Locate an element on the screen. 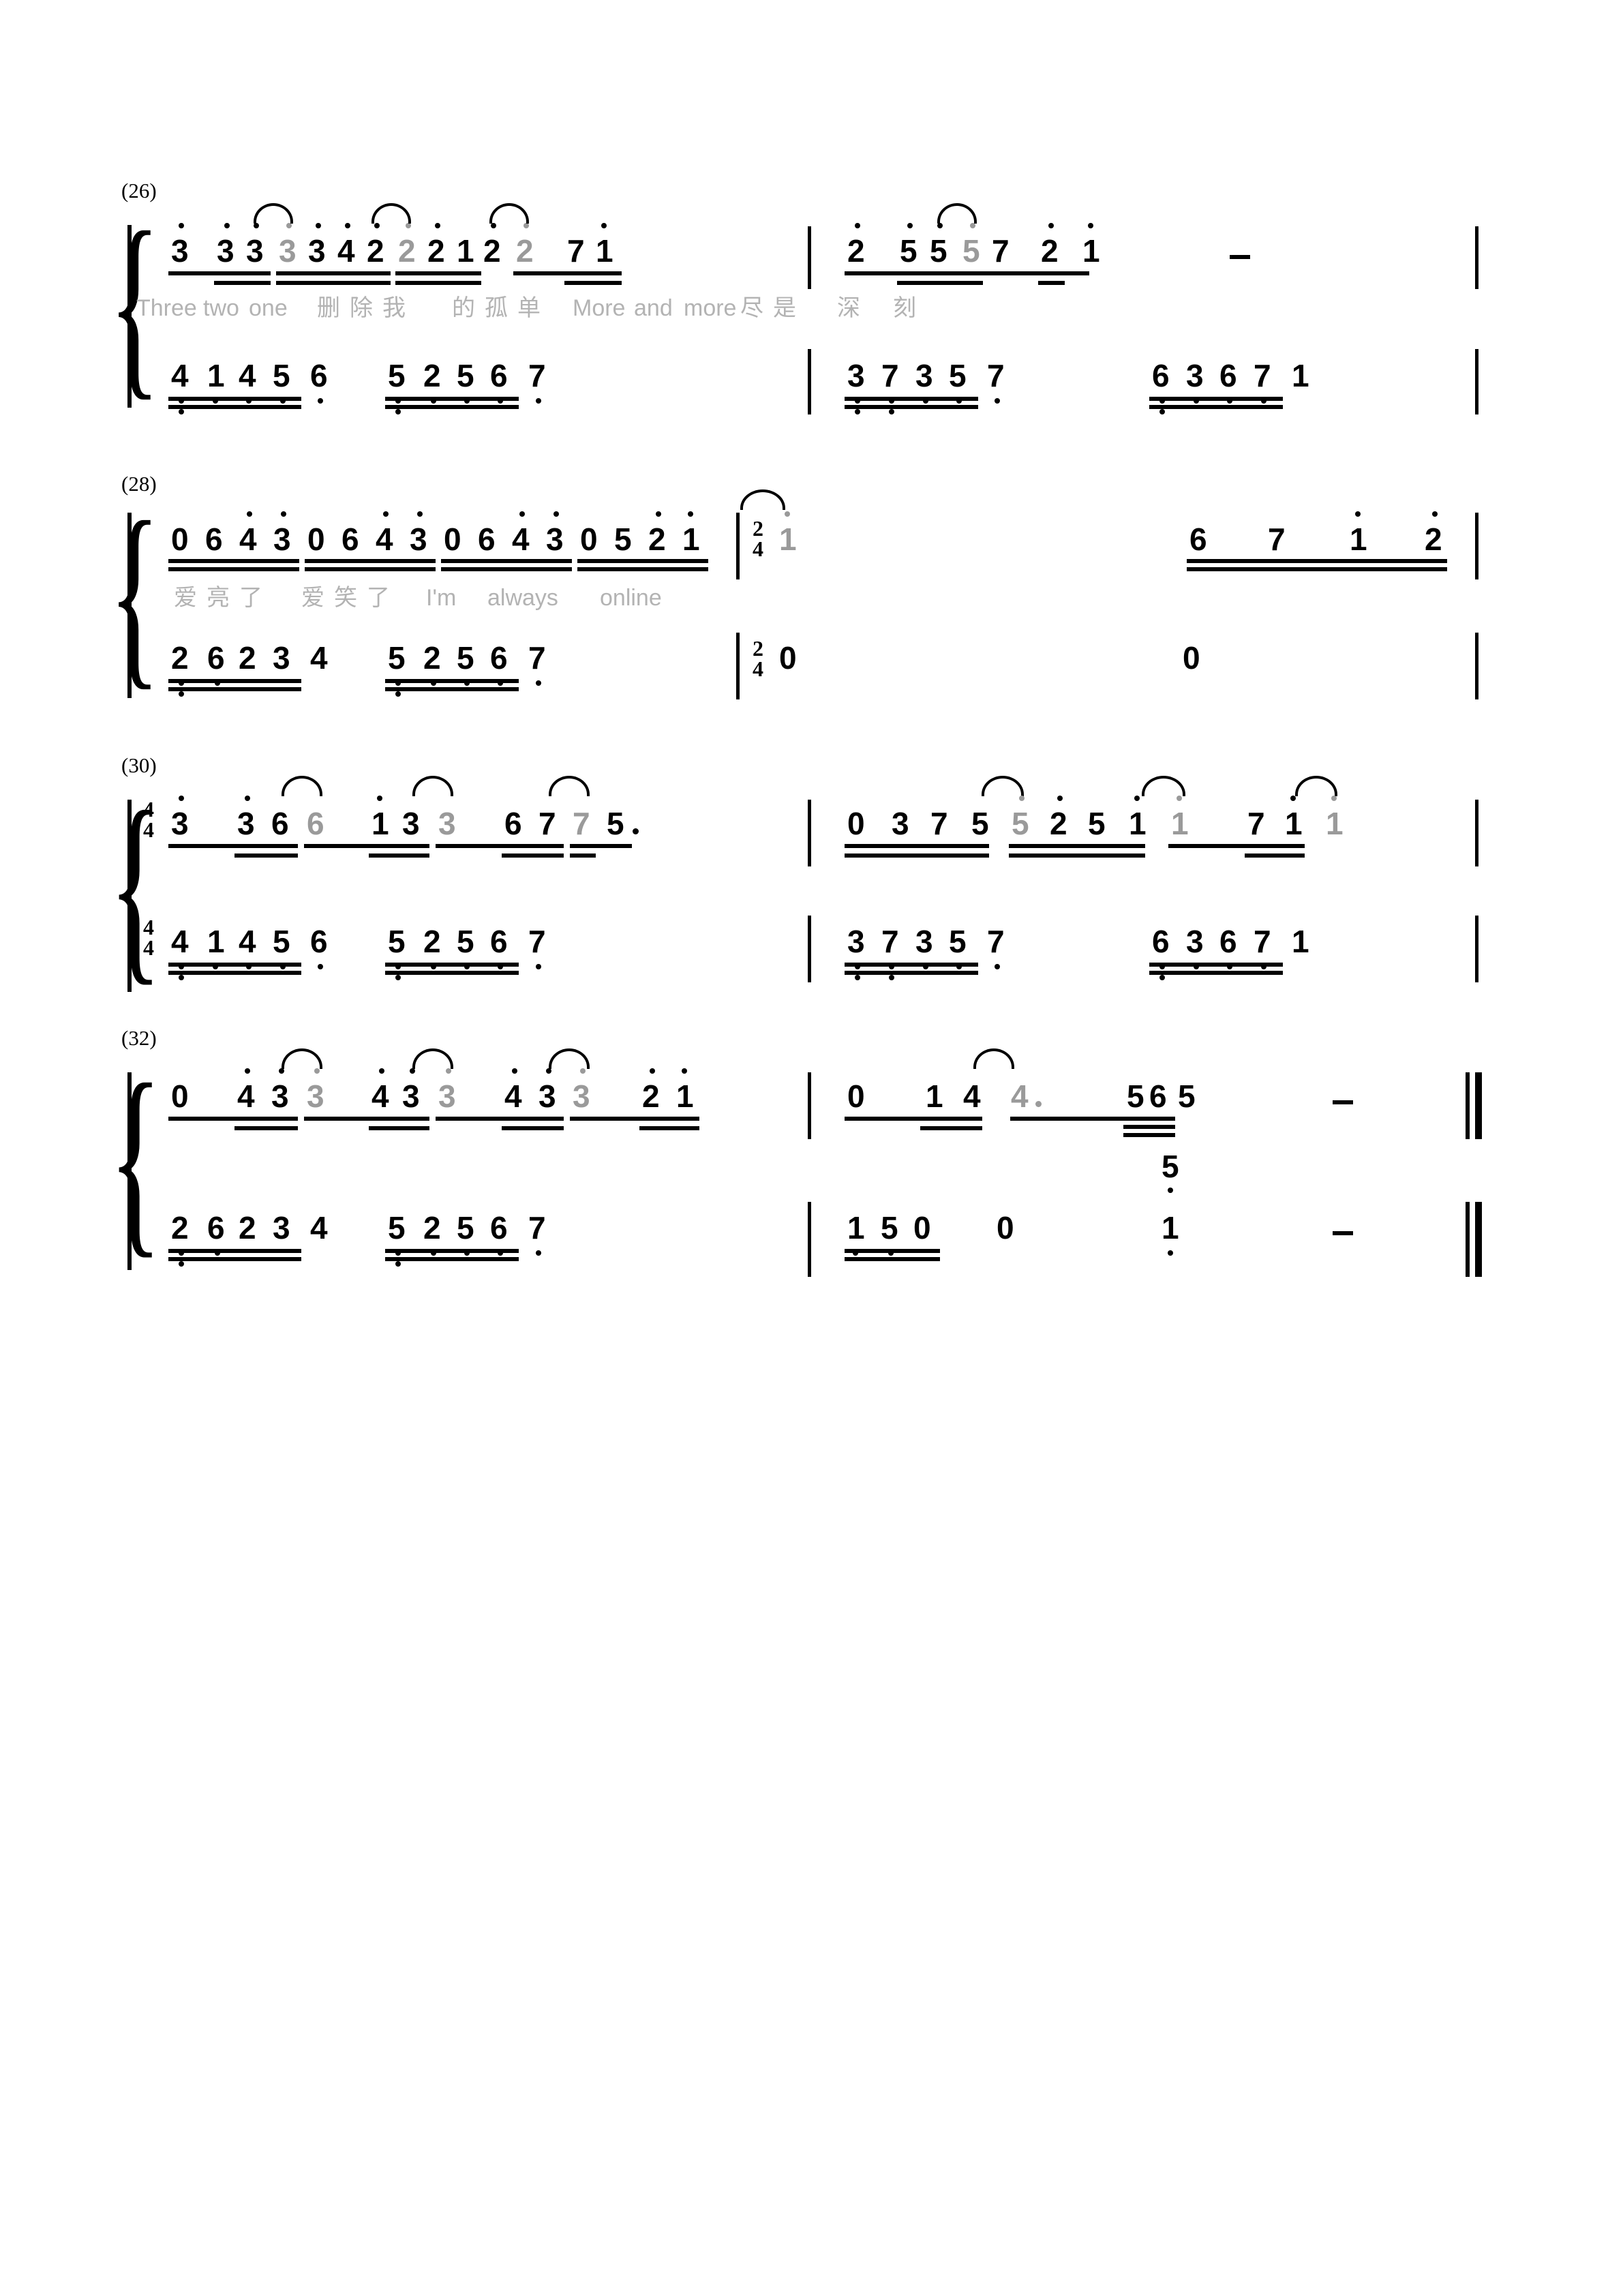 The width and height of the screenshot is (1623, 2296). grand-staff-brace: { is located at coordinates (134, 593).